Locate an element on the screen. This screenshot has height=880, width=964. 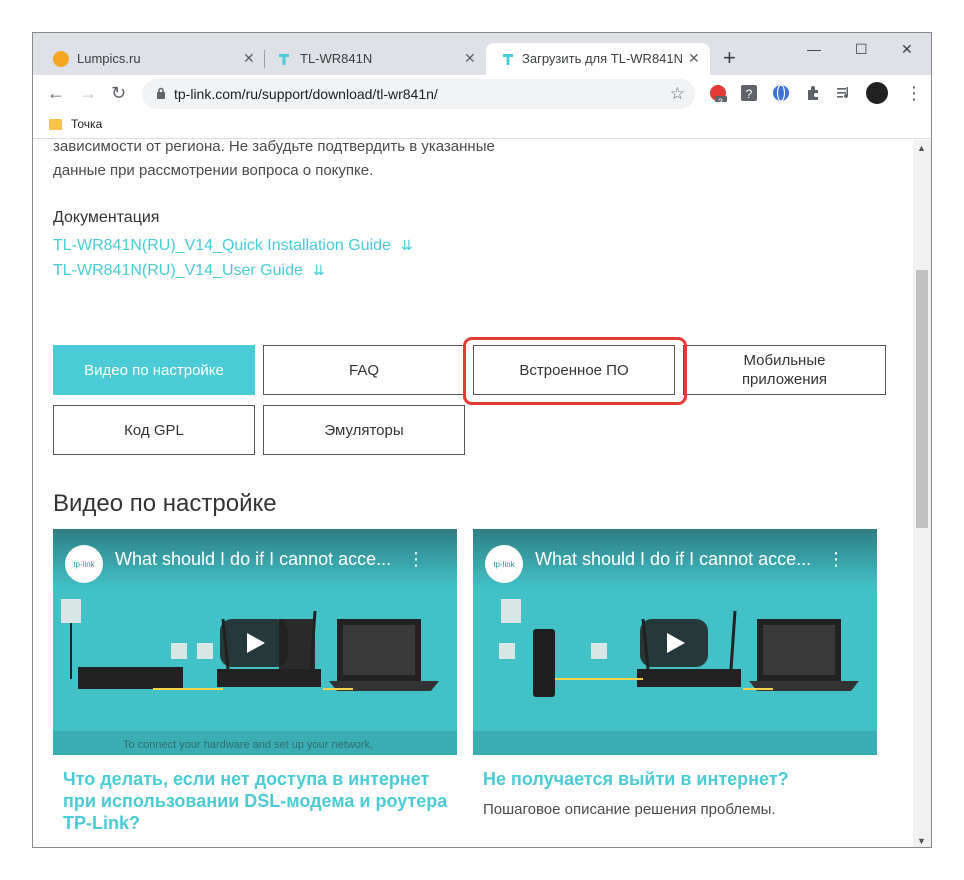
tab-lumpics: Lumpics.ru ✕ is located at coordinates (148, 59).